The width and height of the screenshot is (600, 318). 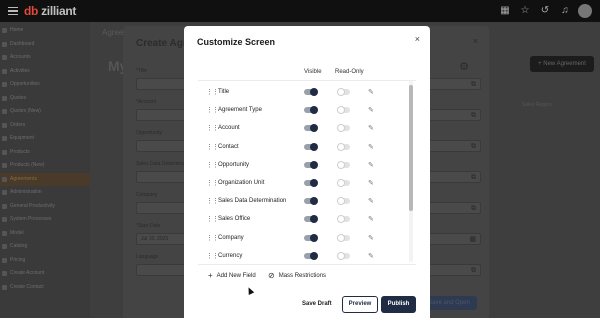 What do you see at coordinates (585, 11) in the screenshot?
I see `user-avatar` at bounding box center [585, 11].